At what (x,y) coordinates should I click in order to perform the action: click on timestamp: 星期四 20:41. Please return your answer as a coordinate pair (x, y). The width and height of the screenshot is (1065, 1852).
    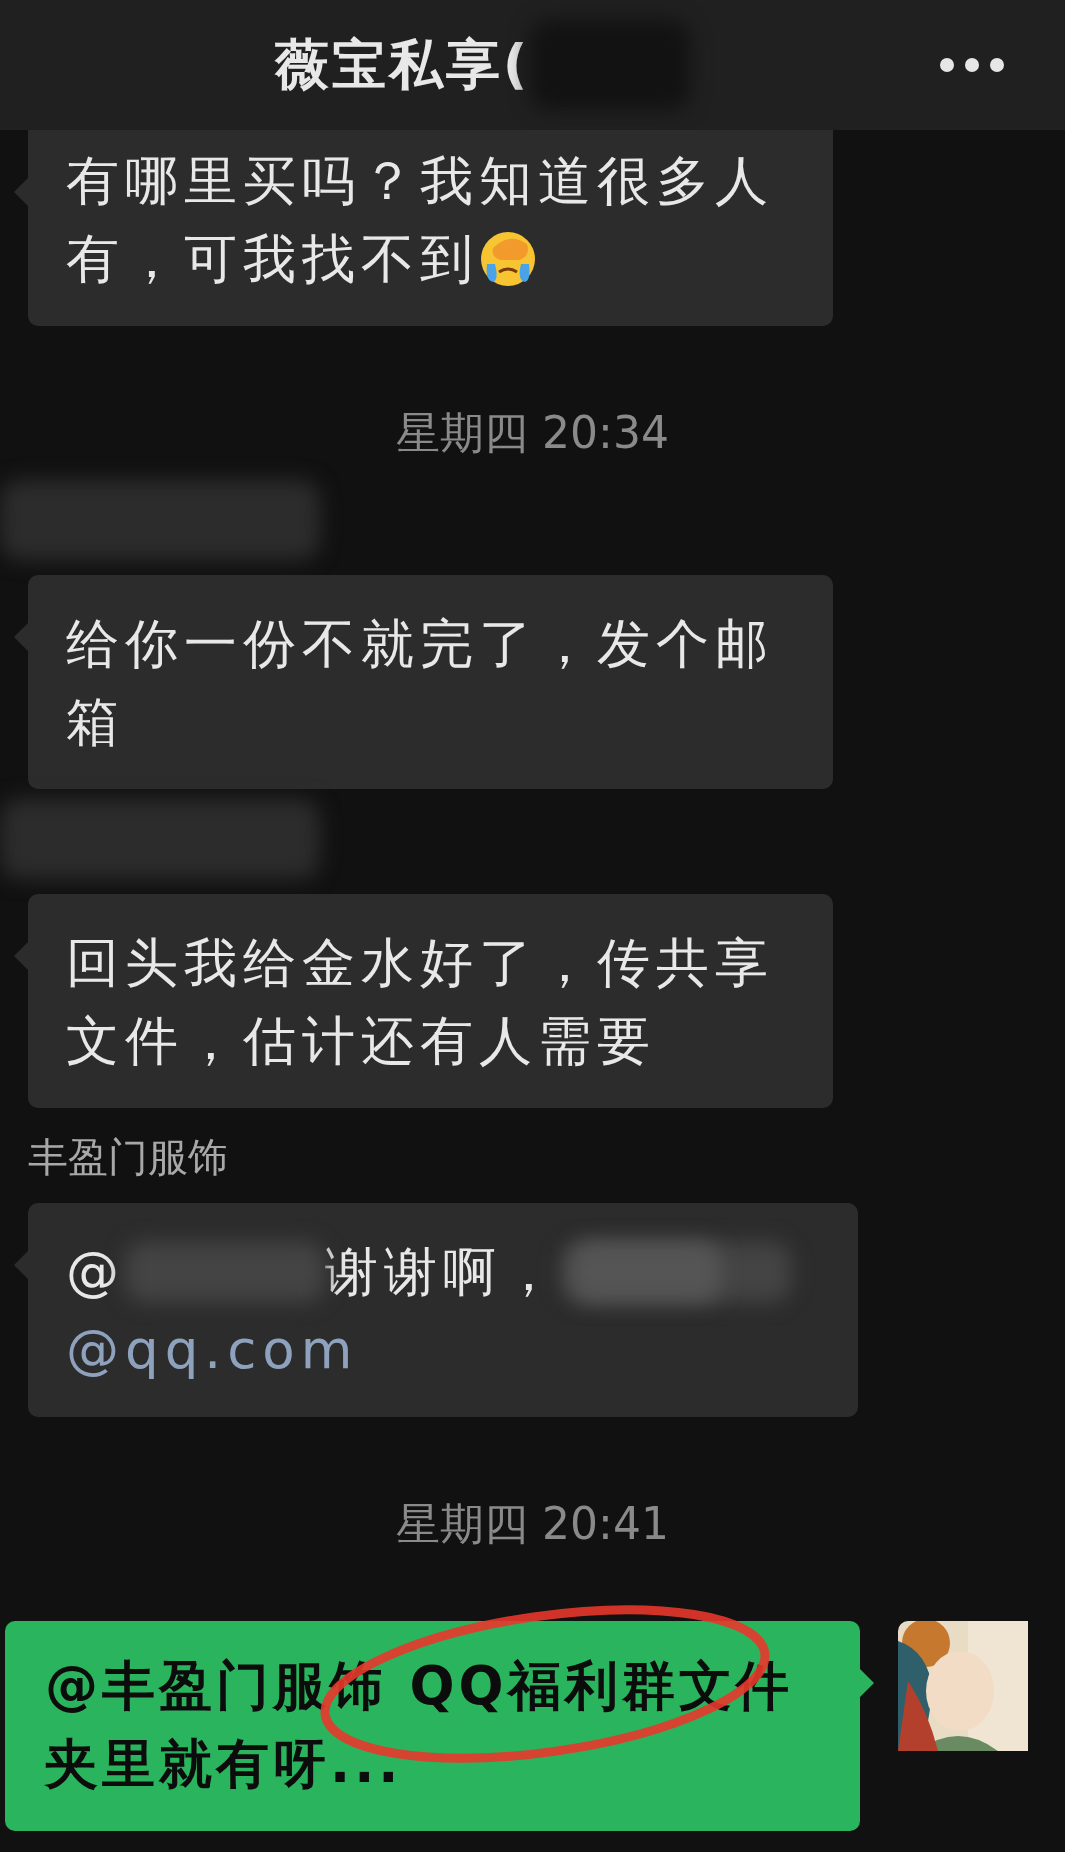
    Looking at the image, I should click on (532, 1524).